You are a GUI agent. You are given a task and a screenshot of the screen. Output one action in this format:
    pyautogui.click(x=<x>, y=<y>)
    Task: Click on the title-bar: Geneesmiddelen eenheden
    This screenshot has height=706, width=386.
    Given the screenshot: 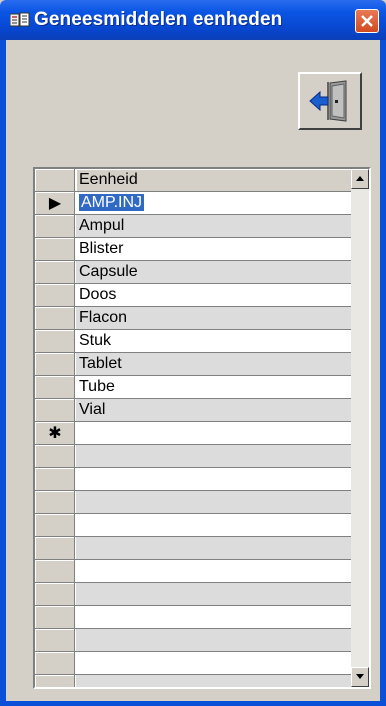 What is the action you would take?
    pyautogui.click(x=193, y=20)
    